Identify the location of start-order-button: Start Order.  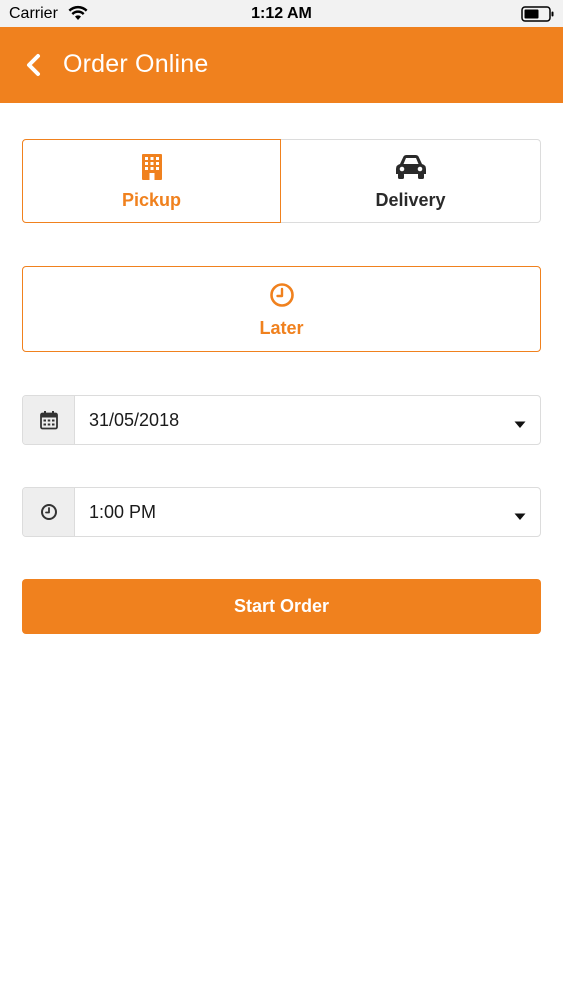
(281, 606).